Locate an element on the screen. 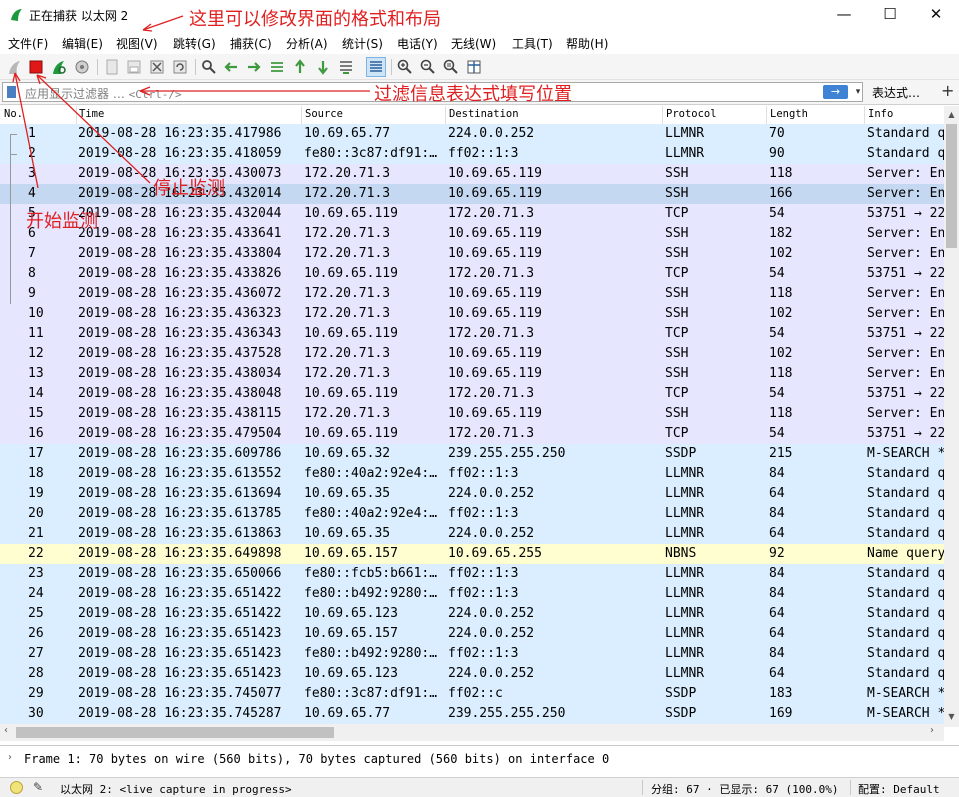 Image resolution: width=959 pixels, height=797 pixels. zoom-normal-icon is located at coordinates (451, 67).